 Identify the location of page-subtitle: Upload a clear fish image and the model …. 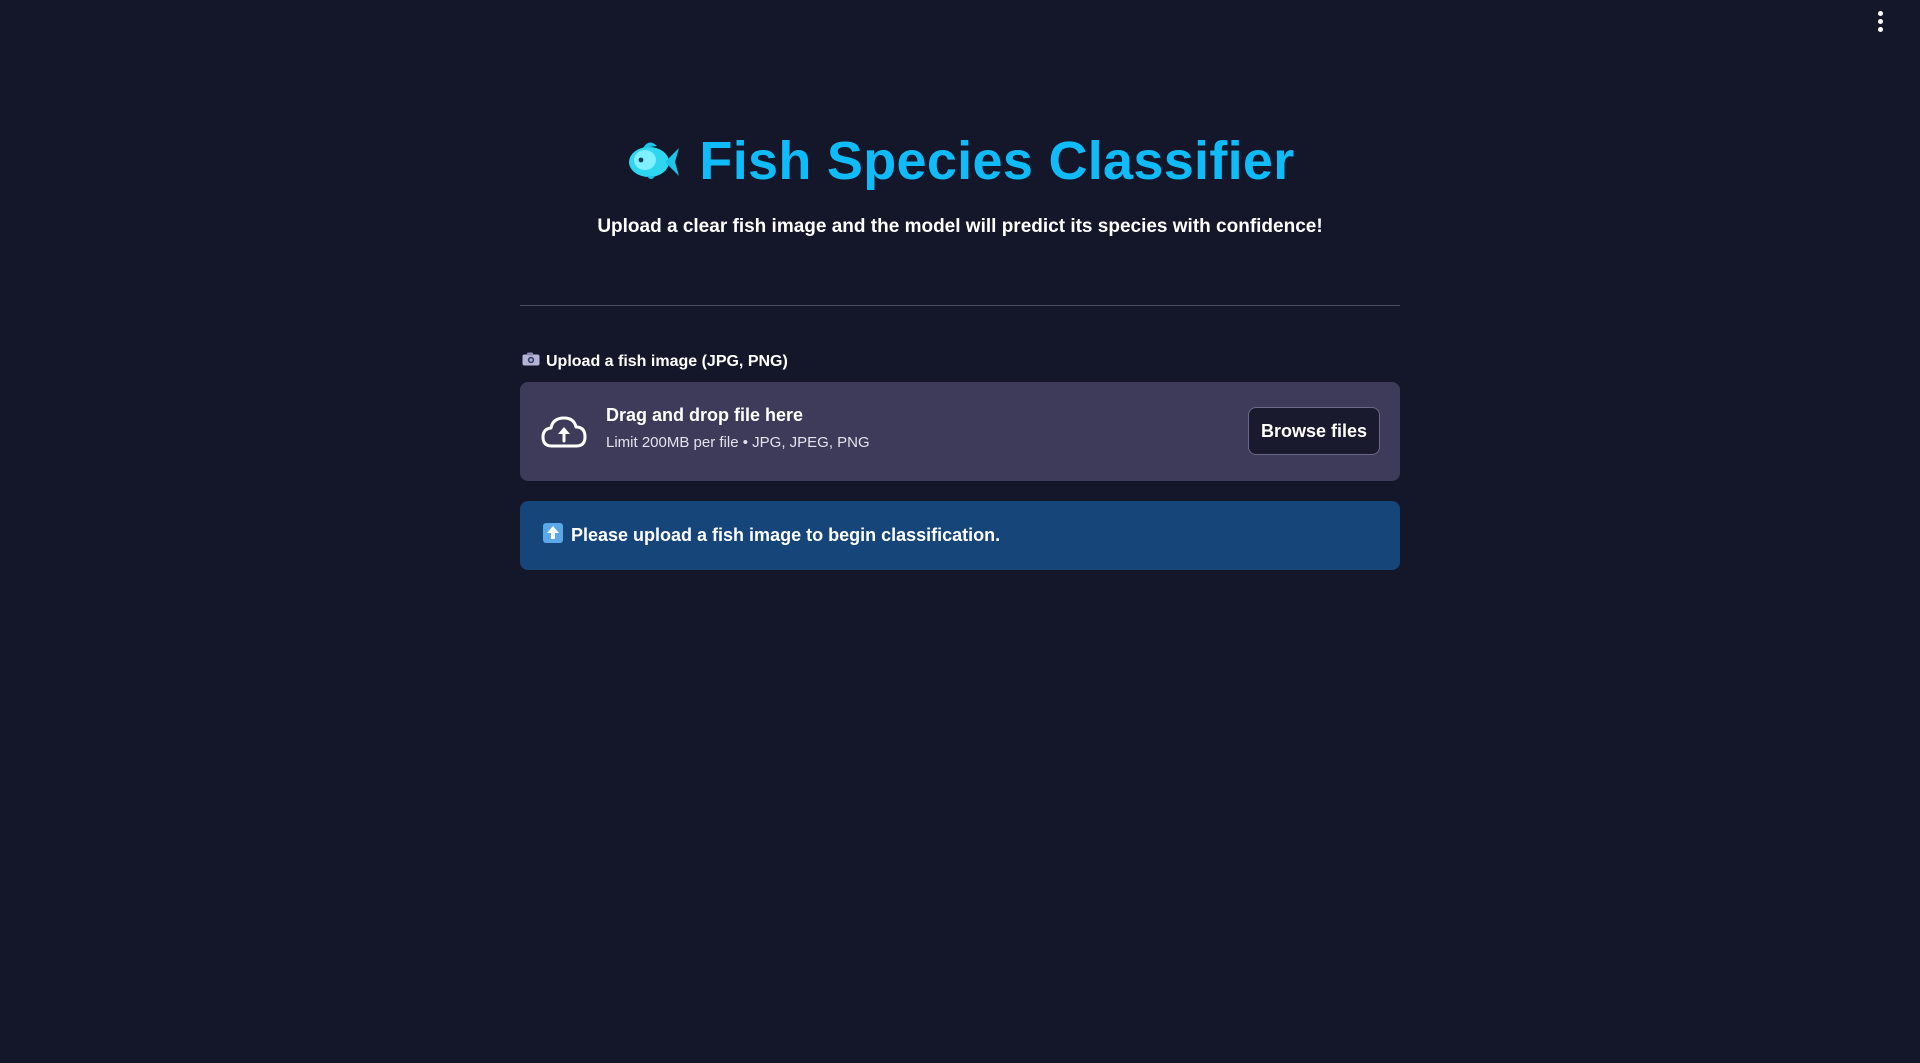
(960, 226).